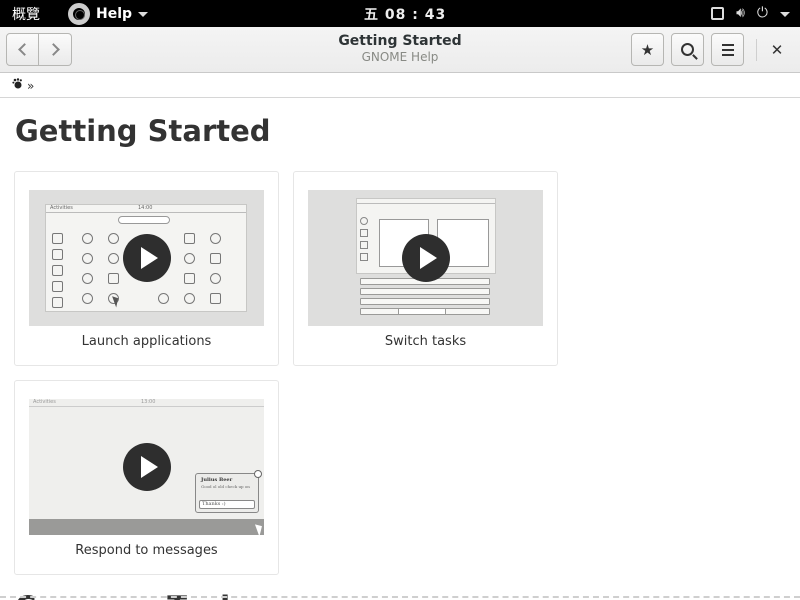 This screenshot has height=600, width=800. I want to click on app-menu-label: Help, so click(114, 13).